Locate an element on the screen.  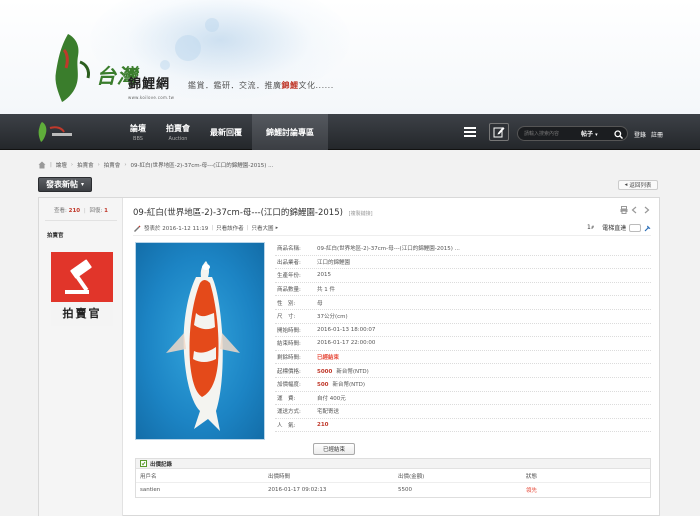
nav-items: 論壇 BBS 拍賣會 Auction 最新回覆 錦鯉討論專區 is located at coordinates (224, 132).